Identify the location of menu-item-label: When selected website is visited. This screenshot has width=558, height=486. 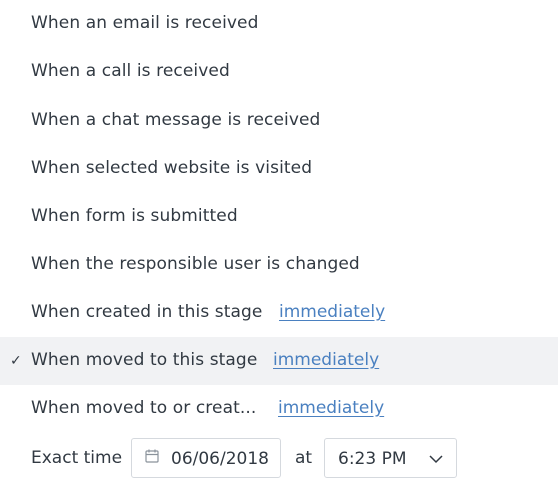
(172, 168).